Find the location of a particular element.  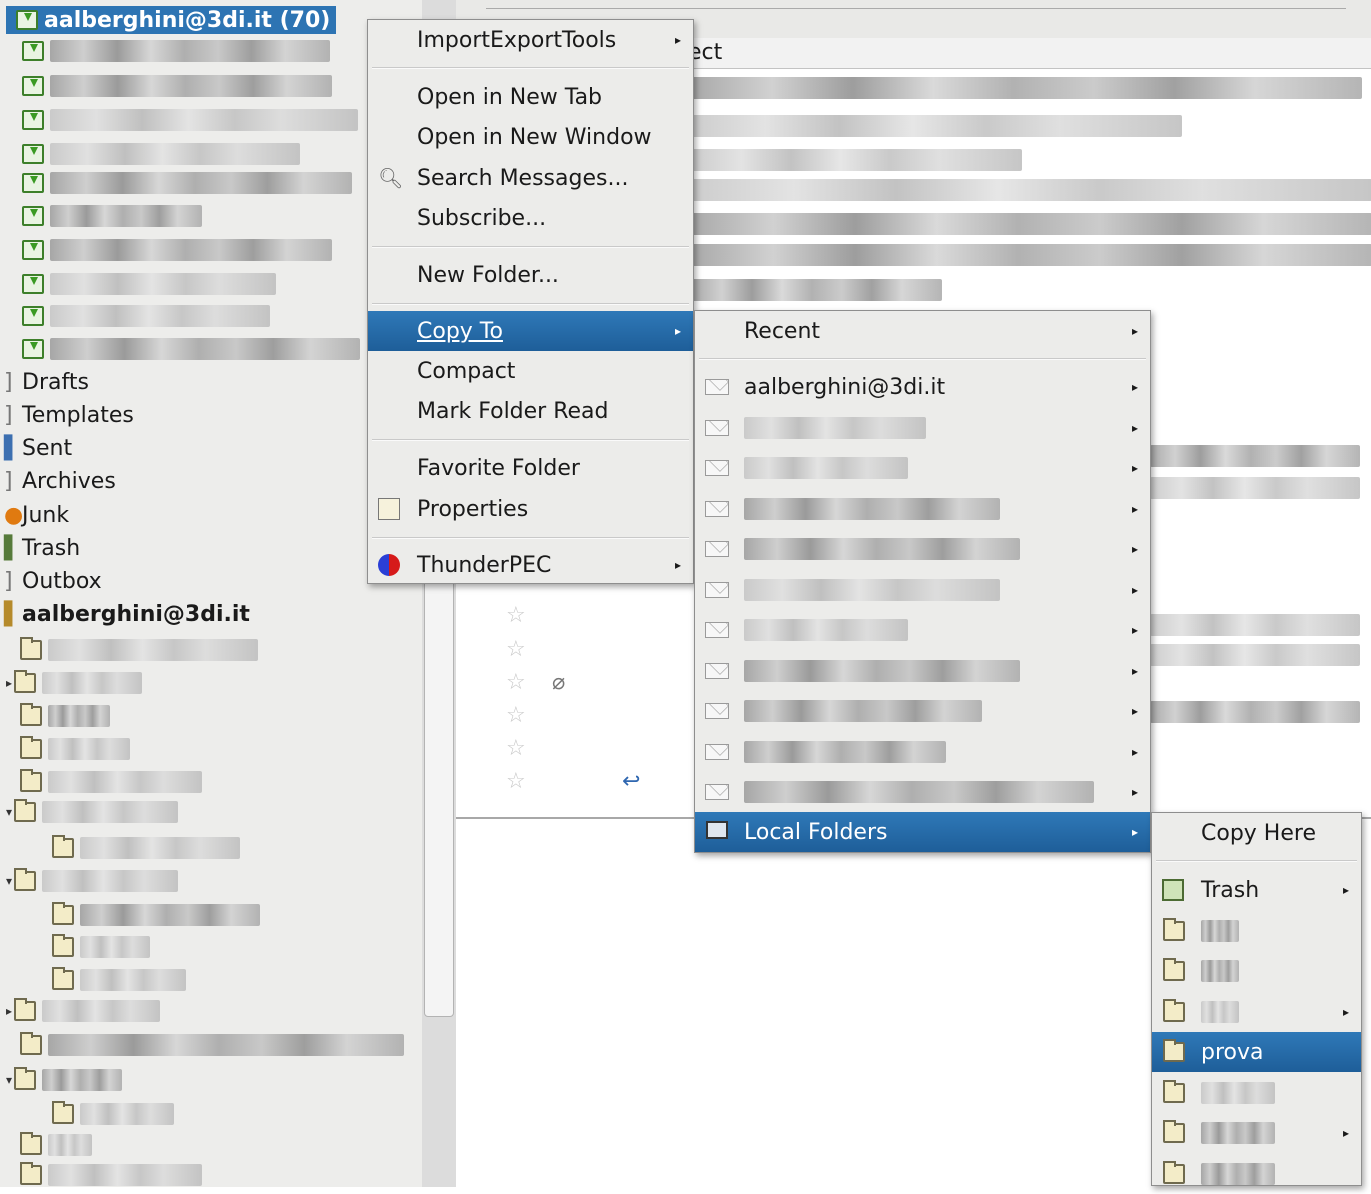

menu-label: aalberghini@3di.it is located at coordinates (845, 387).